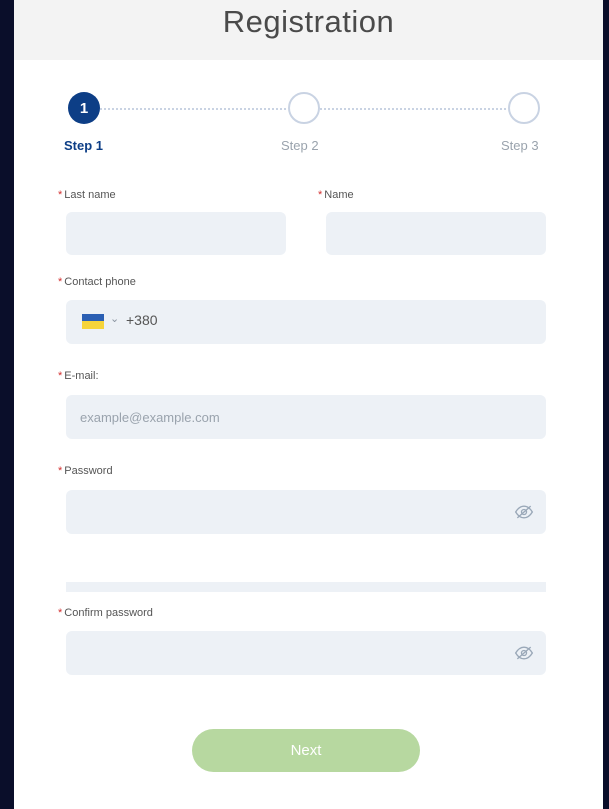 The width and height of the screenshot is (609, 809). Describe the element at coordinates (93, 321) in the screenshot. I see `ukraine-flag-icon` at that location.